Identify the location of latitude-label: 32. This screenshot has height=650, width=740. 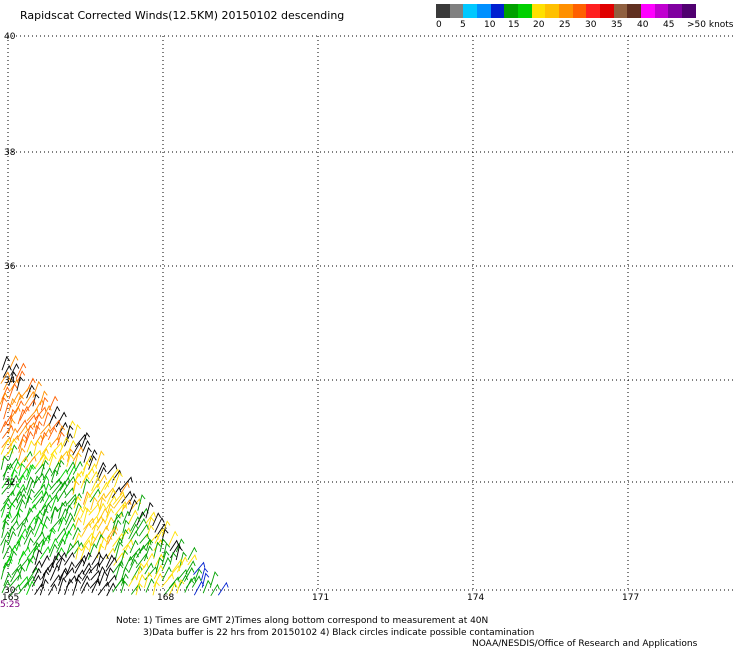
(9, 483).